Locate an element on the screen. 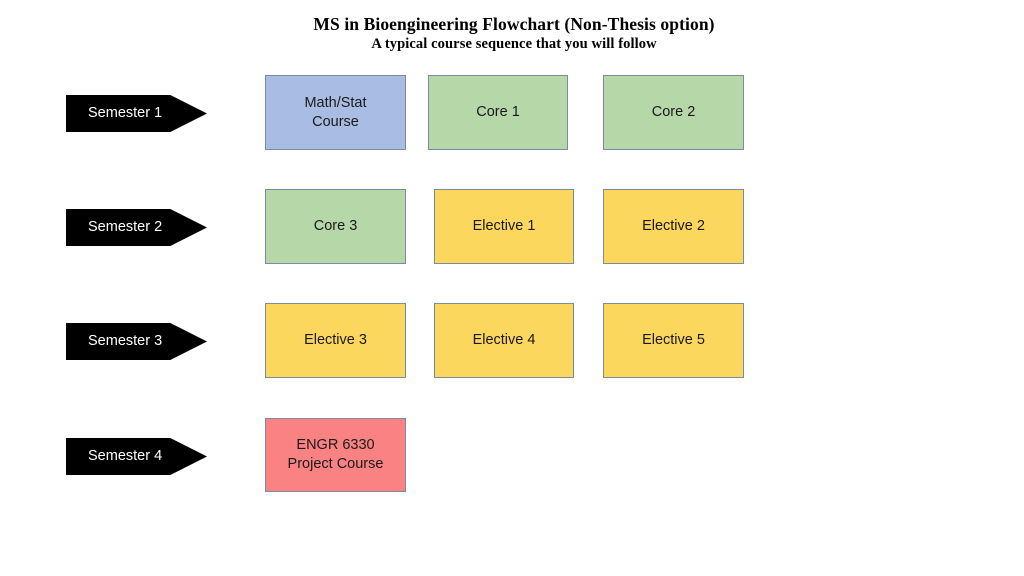  course-box-label: Core 2 is located at coordinates (673, 112).